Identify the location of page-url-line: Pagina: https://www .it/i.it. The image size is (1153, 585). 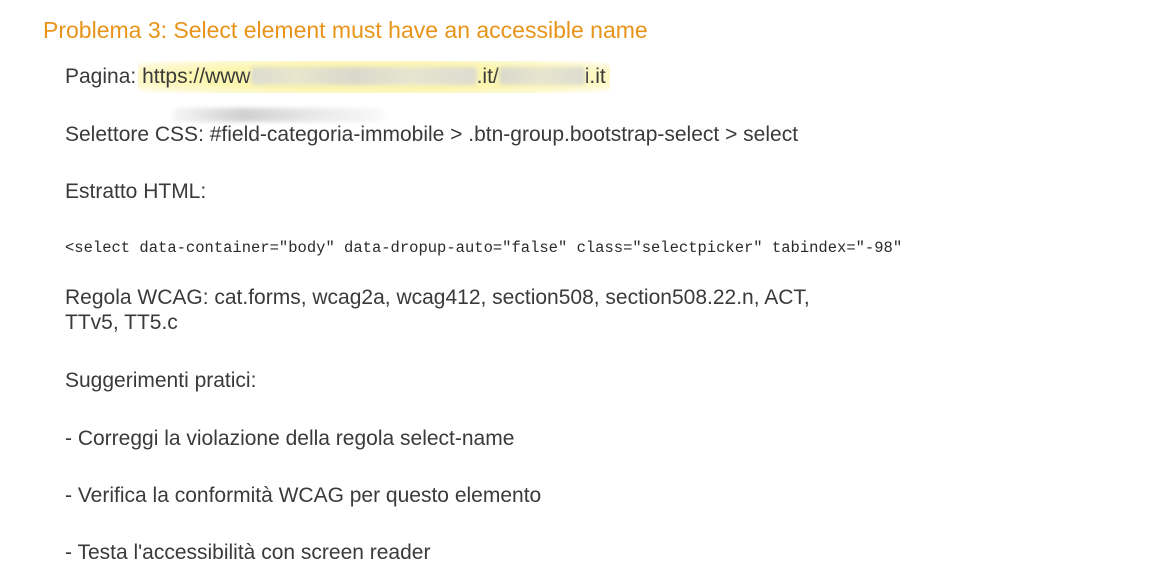
(337, 77).